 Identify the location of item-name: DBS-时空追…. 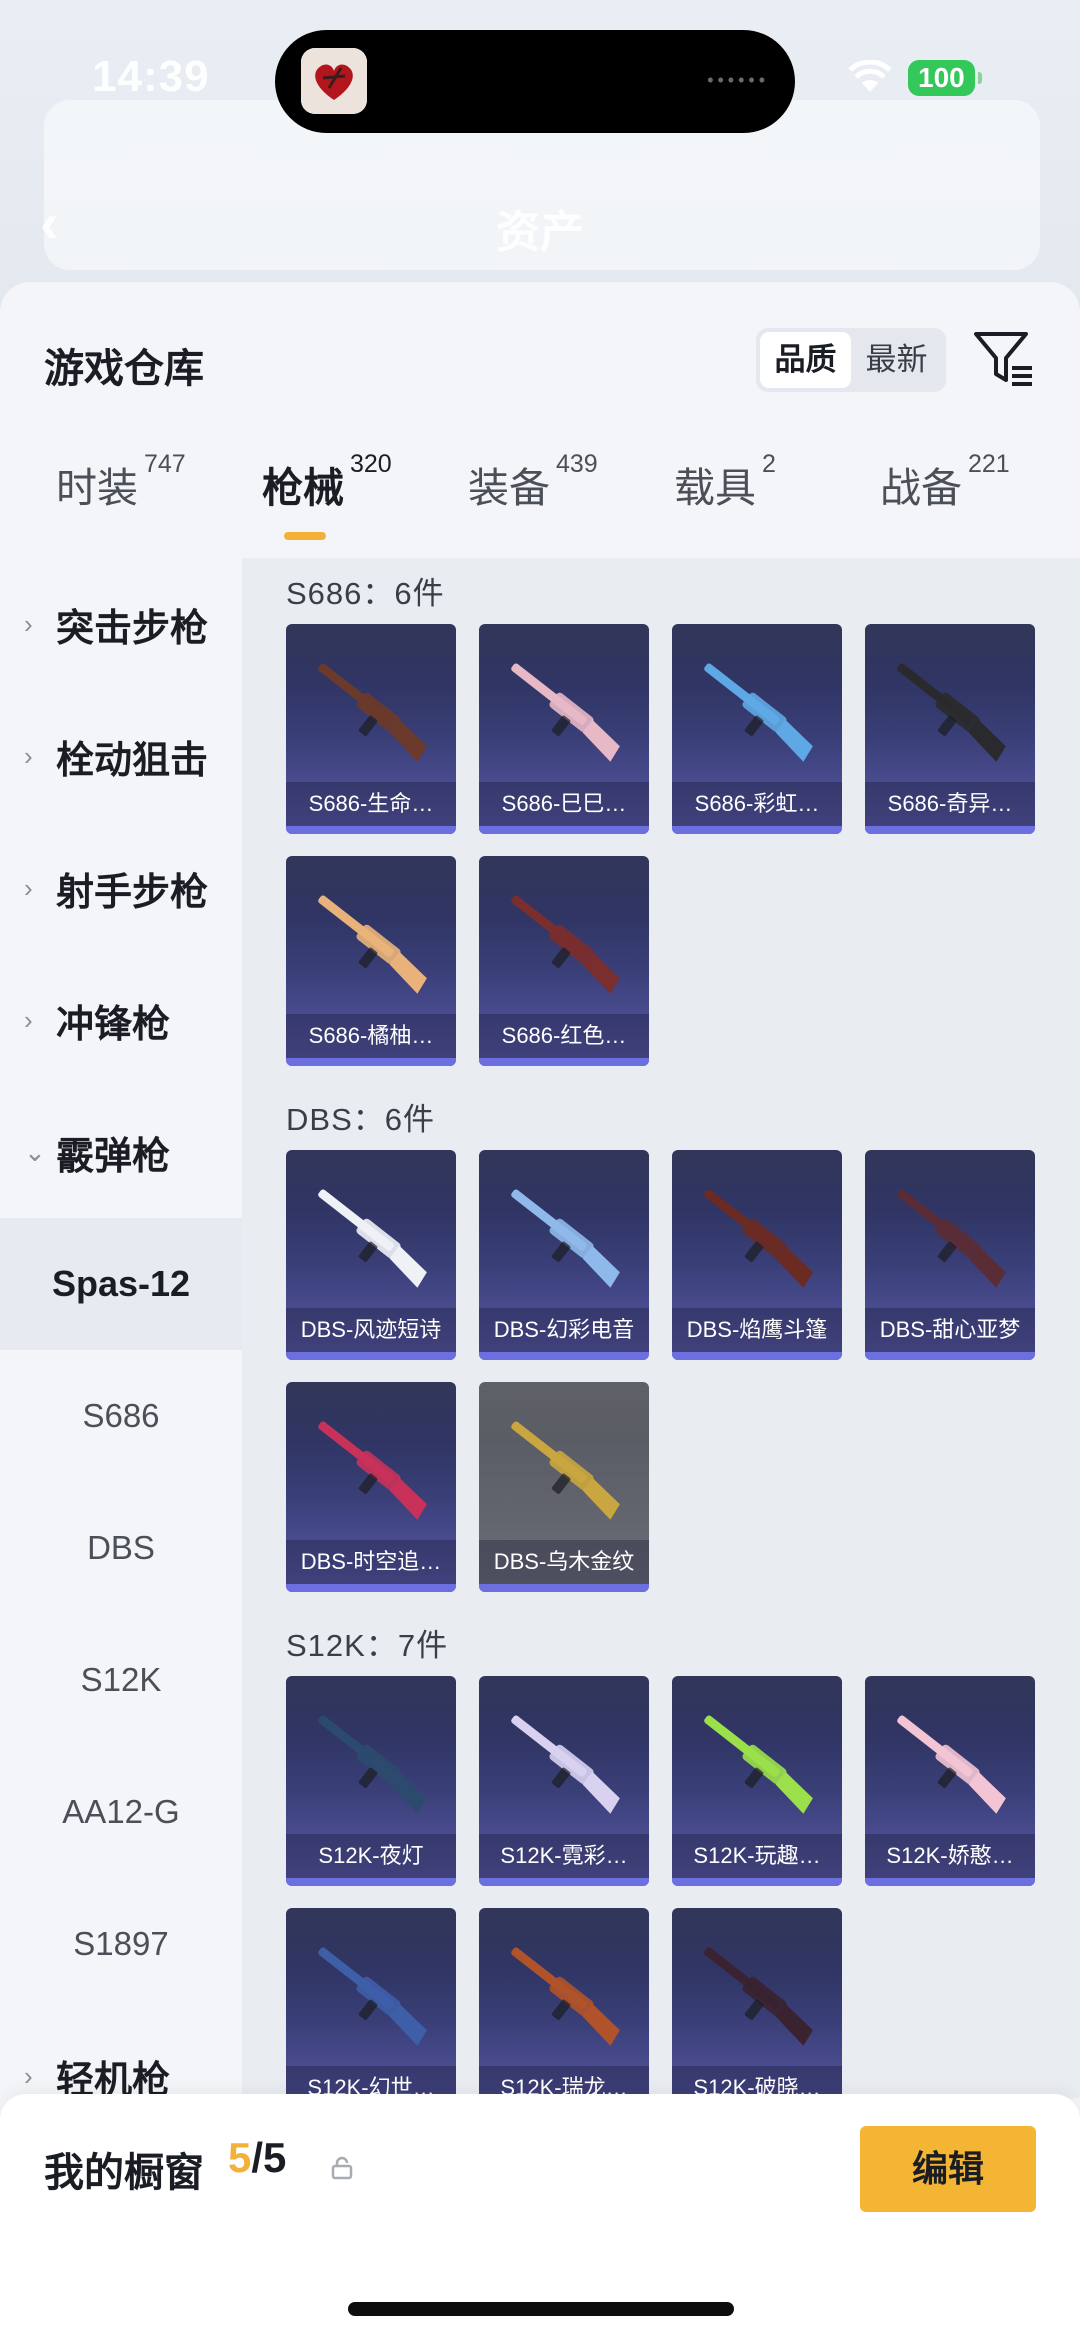
(371, 1562).